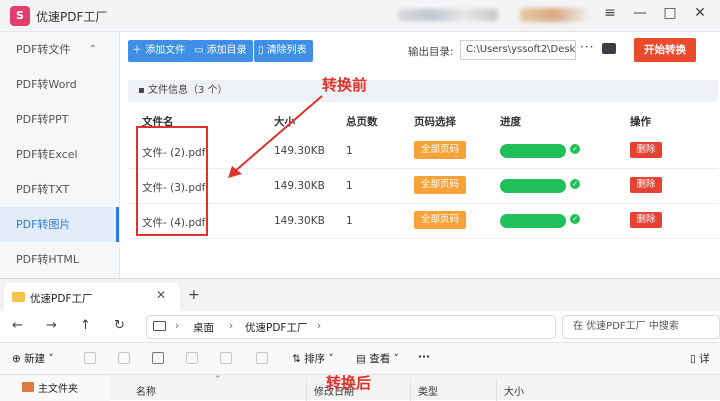 This screenshot has width=720, height=401. I want to click on clear-list-button: ▯ 清除列表, so click(283, 51).